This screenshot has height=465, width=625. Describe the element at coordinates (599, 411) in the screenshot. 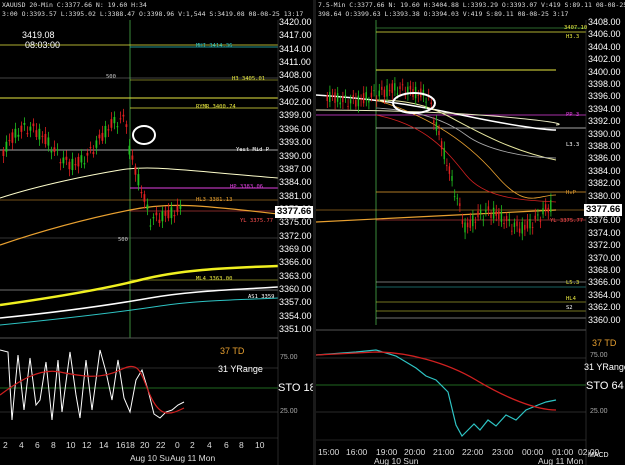

I see `level-25: 25.00` at that location.